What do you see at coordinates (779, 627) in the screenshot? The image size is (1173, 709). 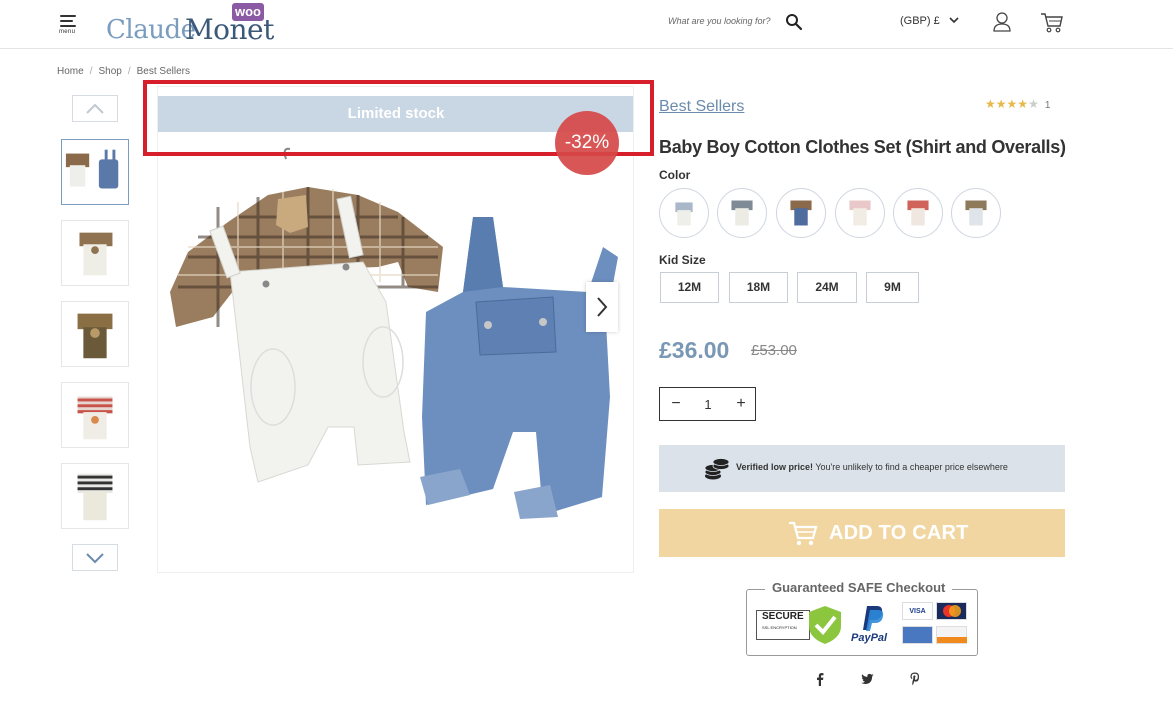 I see `ssl-label: SSL ENCRYPTION` at bounding box center [779, 627].